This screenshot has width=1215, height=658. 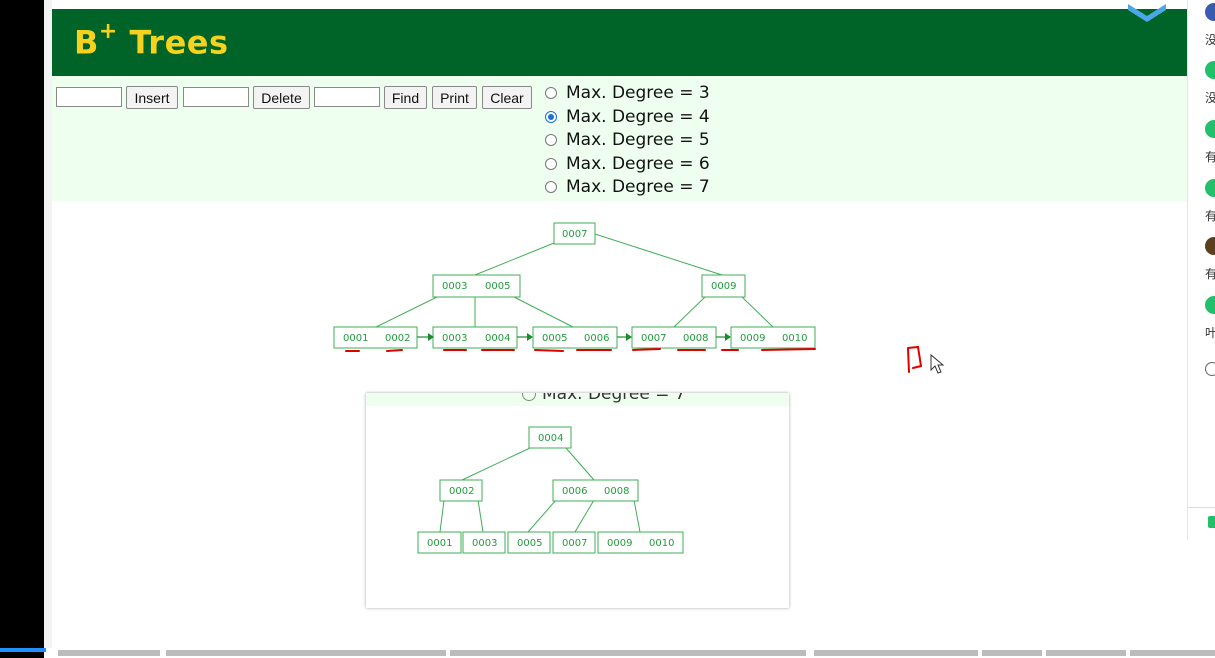 What do you see at coordinates (1201, 507) in the screenshot?
I see `divider` at bounding box center [1201, 507].